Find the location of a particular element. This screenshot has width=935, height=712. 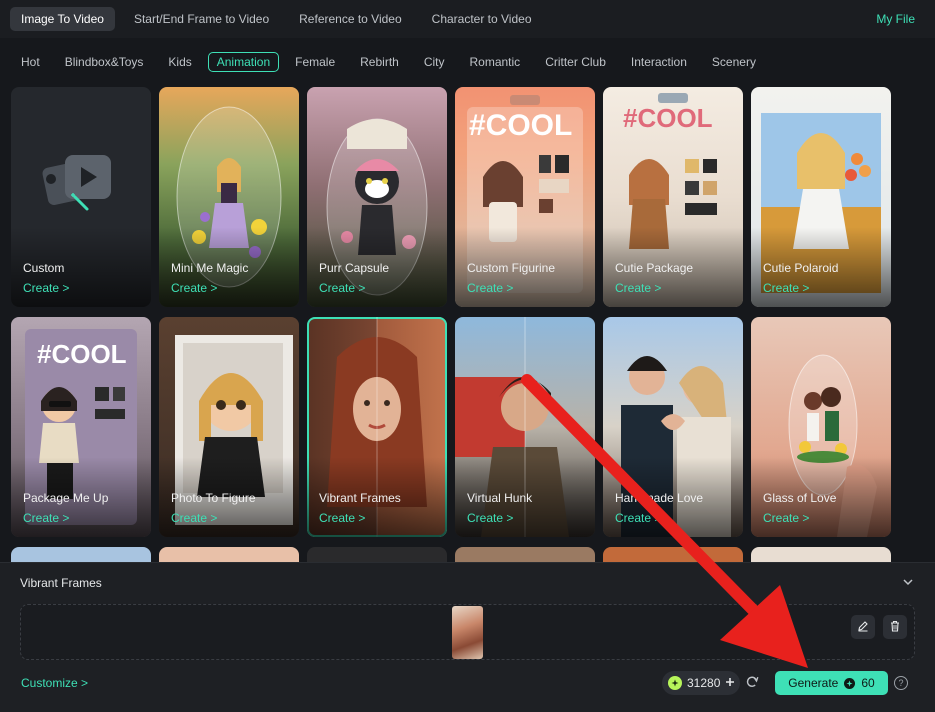

credits-amount: 31280 is located at coordinates (704, 683).